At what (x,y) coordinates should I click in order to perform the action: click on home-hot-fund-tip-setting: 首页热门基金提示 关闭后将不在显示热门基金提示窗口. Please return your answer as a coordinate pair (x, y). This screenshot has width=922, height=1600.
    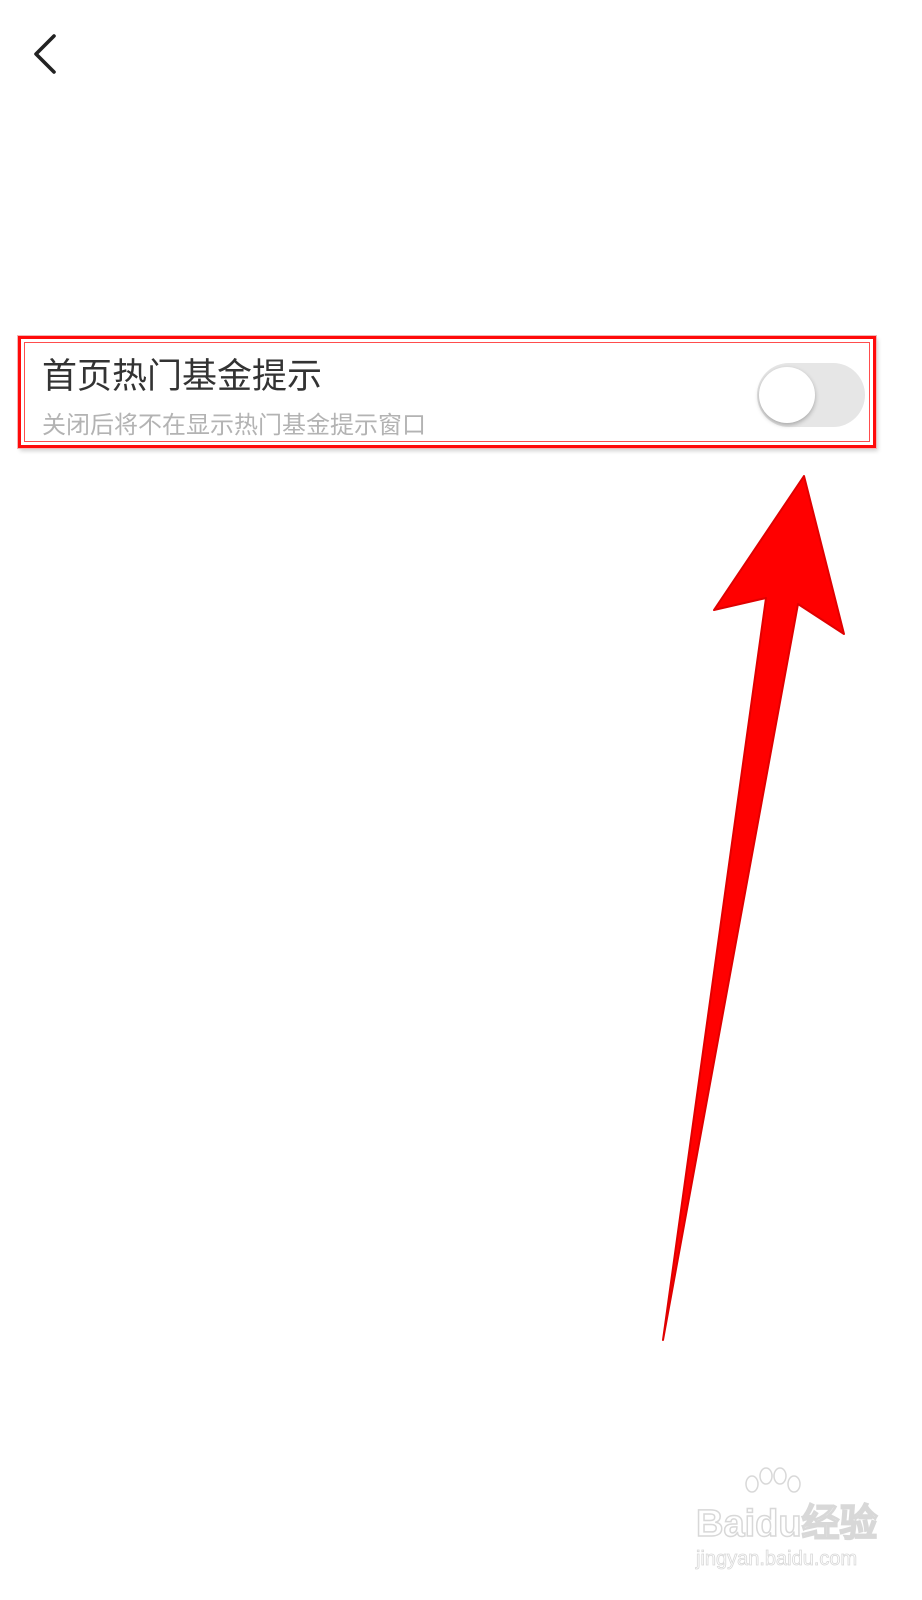
    Looking at the image, I should click on (447, 392).